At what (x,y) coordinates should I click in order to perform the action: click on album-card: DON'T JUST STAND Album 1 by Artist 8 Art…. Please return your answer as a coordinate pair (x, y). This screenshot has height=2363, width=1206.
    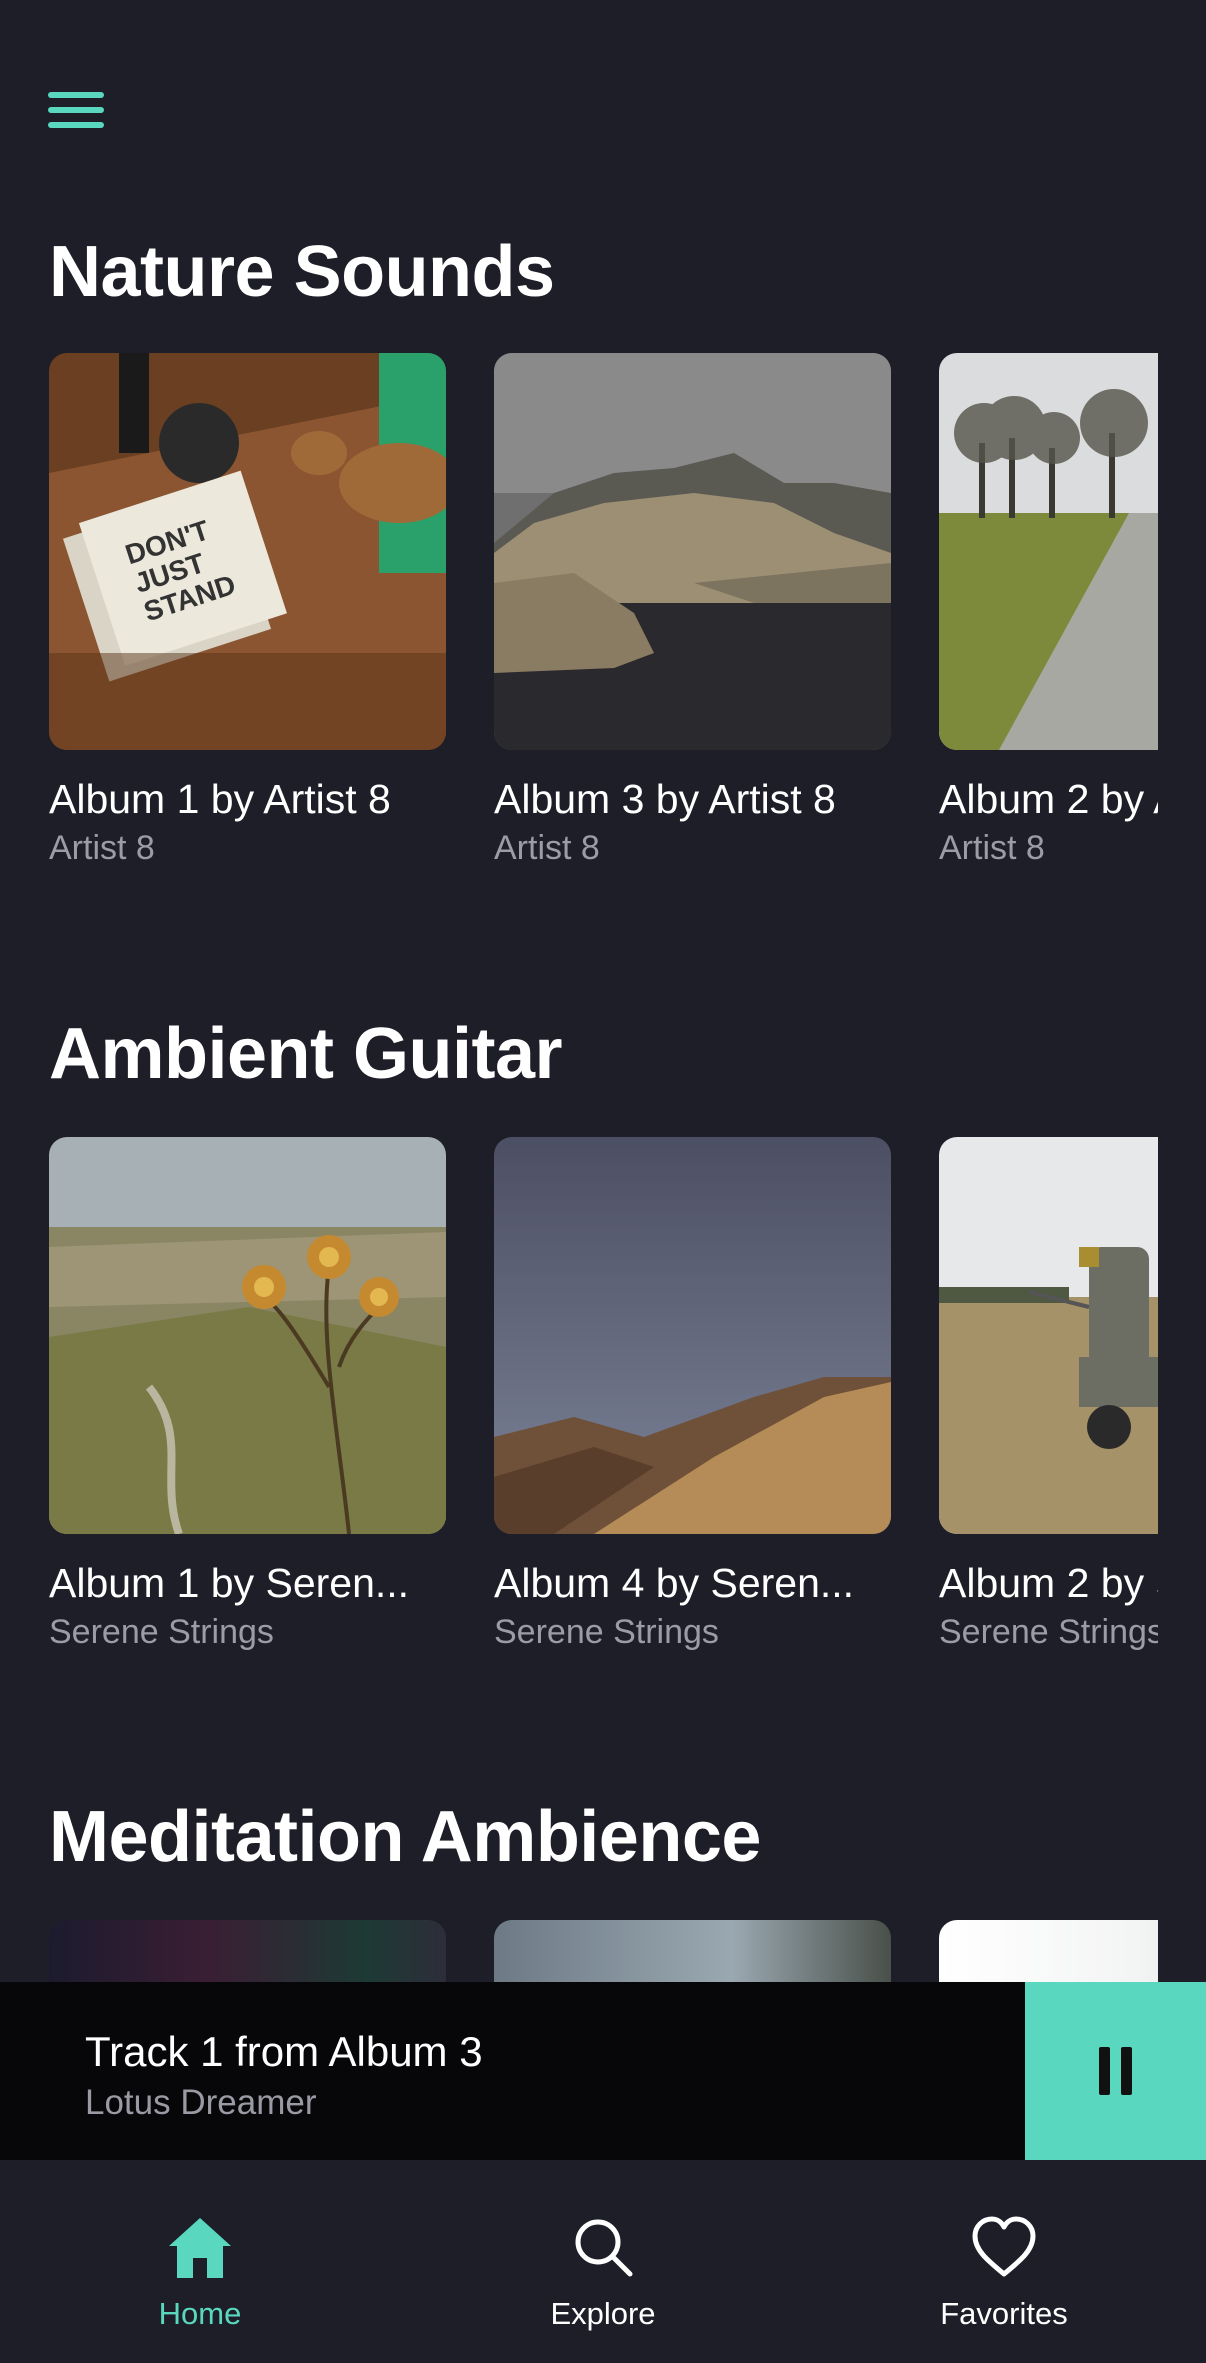
    Looking at the image, I should click on (247, 610).